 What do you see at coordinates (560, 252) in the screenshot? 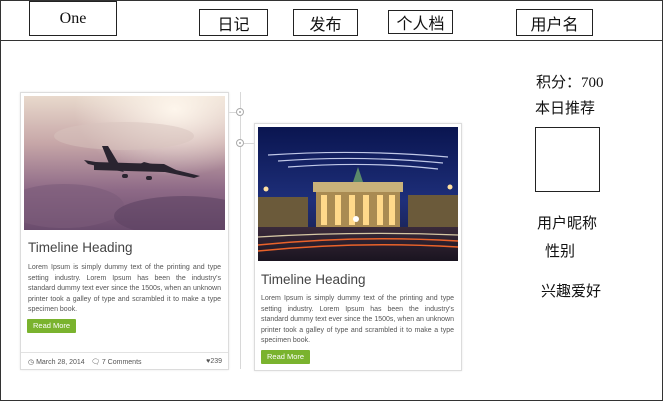
I see `user-gender: 性别` at bounding box center [560, 252].